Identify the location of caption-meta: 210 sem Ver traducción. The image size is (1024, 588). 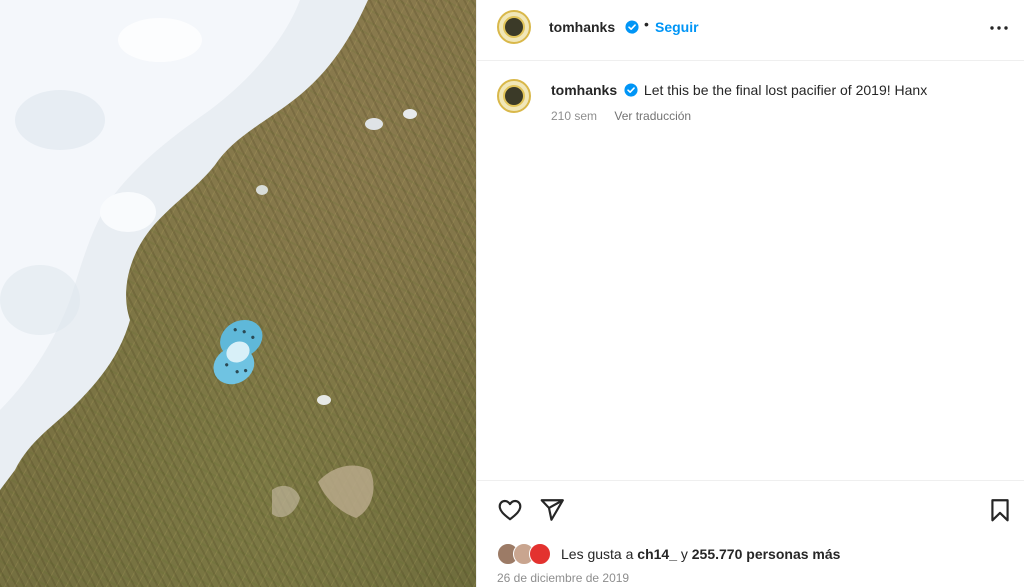
(628, 116).